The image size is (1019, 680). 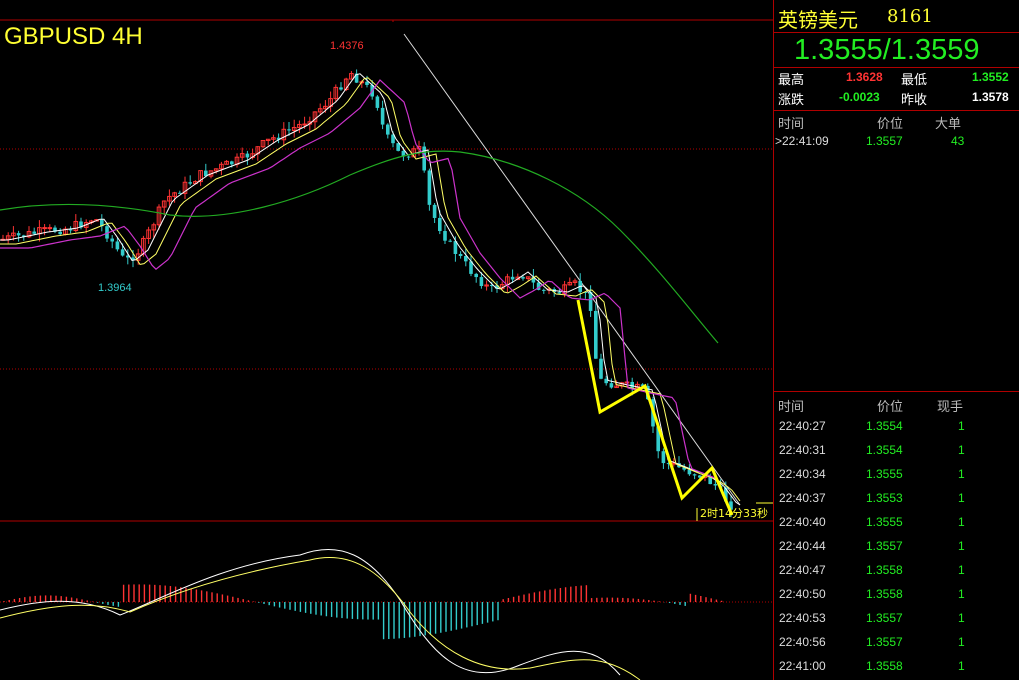 I want to click on big-order-price: 1.3557, so click(x=884, y=141).